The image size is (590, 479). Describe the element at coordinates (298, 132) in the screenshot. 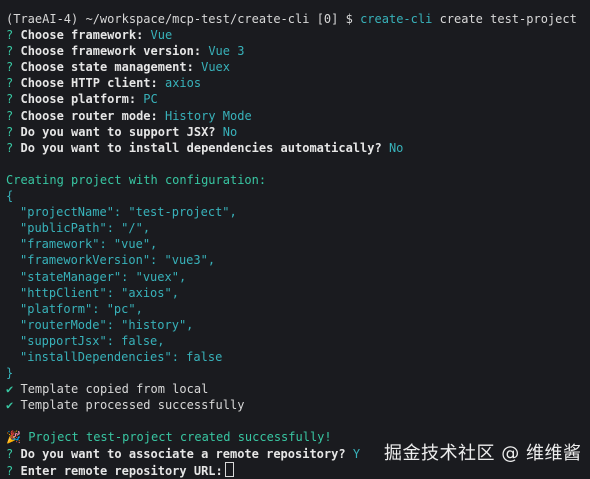

I see `question-line: ? Do you want to support JSX? No` at that location.